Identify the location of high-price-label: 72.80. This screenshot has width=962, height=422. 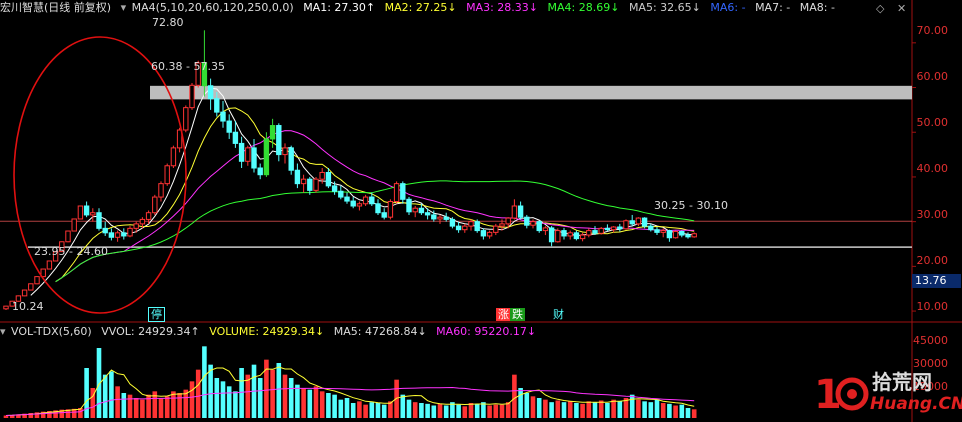
(168, 22).